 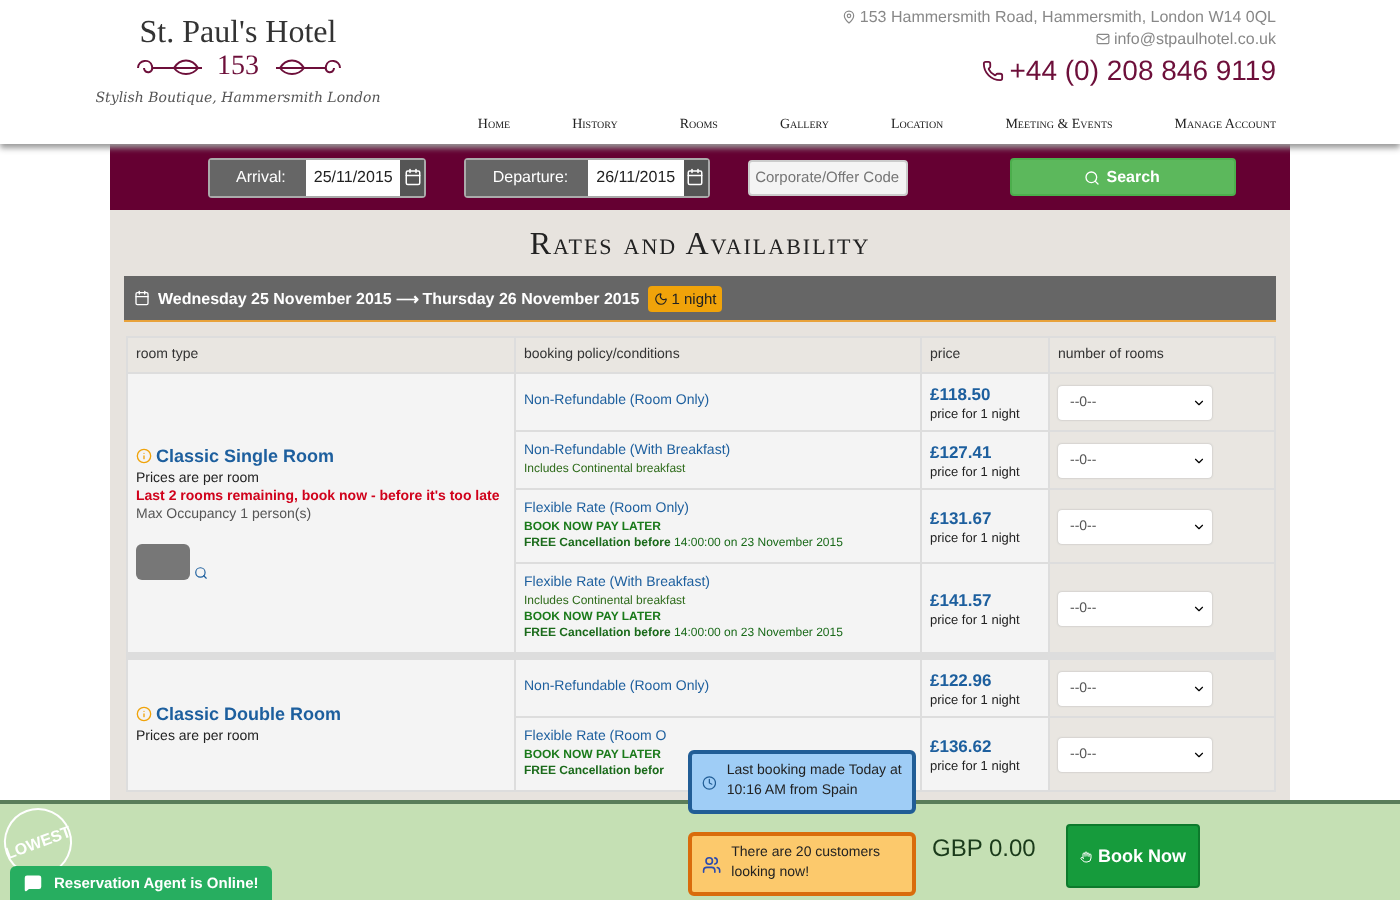 I want to click on hand-icon, so click(x=1086, y=856).